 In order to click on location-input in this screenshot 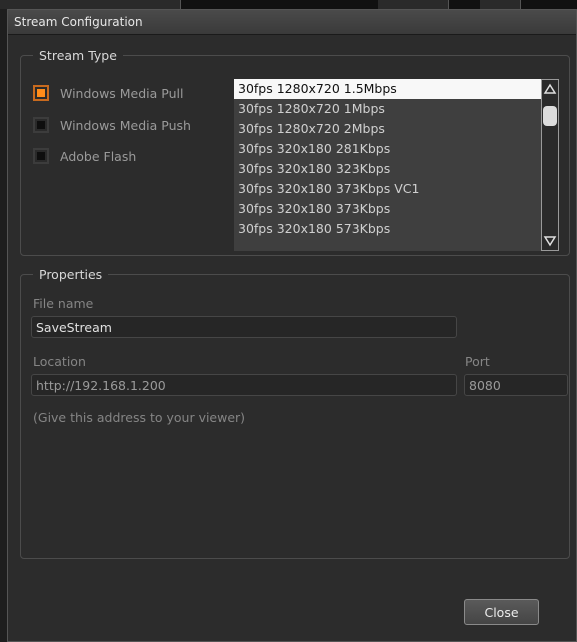, I will do `click(244, 385)`.